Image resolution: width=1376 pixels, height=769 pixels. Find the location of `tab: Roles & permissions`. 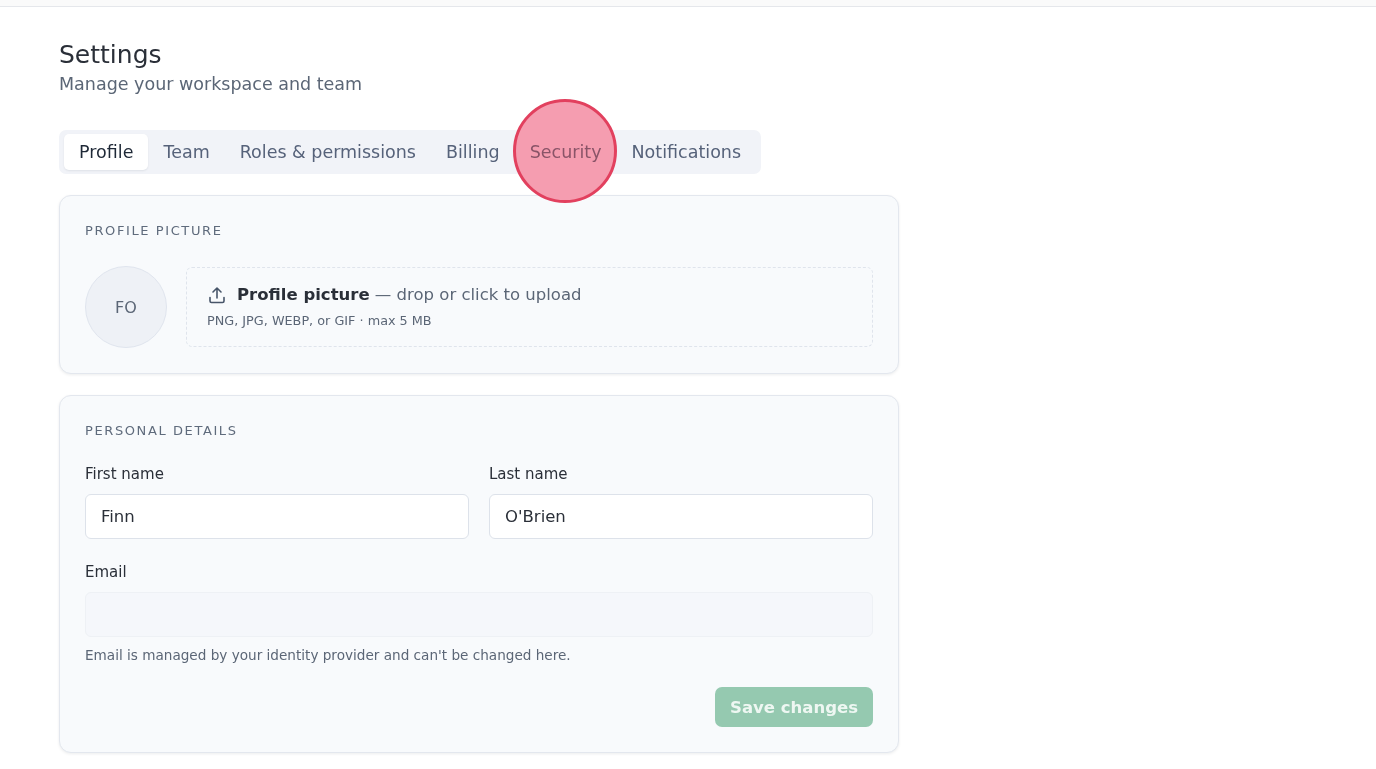

tab: Roles & permissions is located at coordinates (327, 152).